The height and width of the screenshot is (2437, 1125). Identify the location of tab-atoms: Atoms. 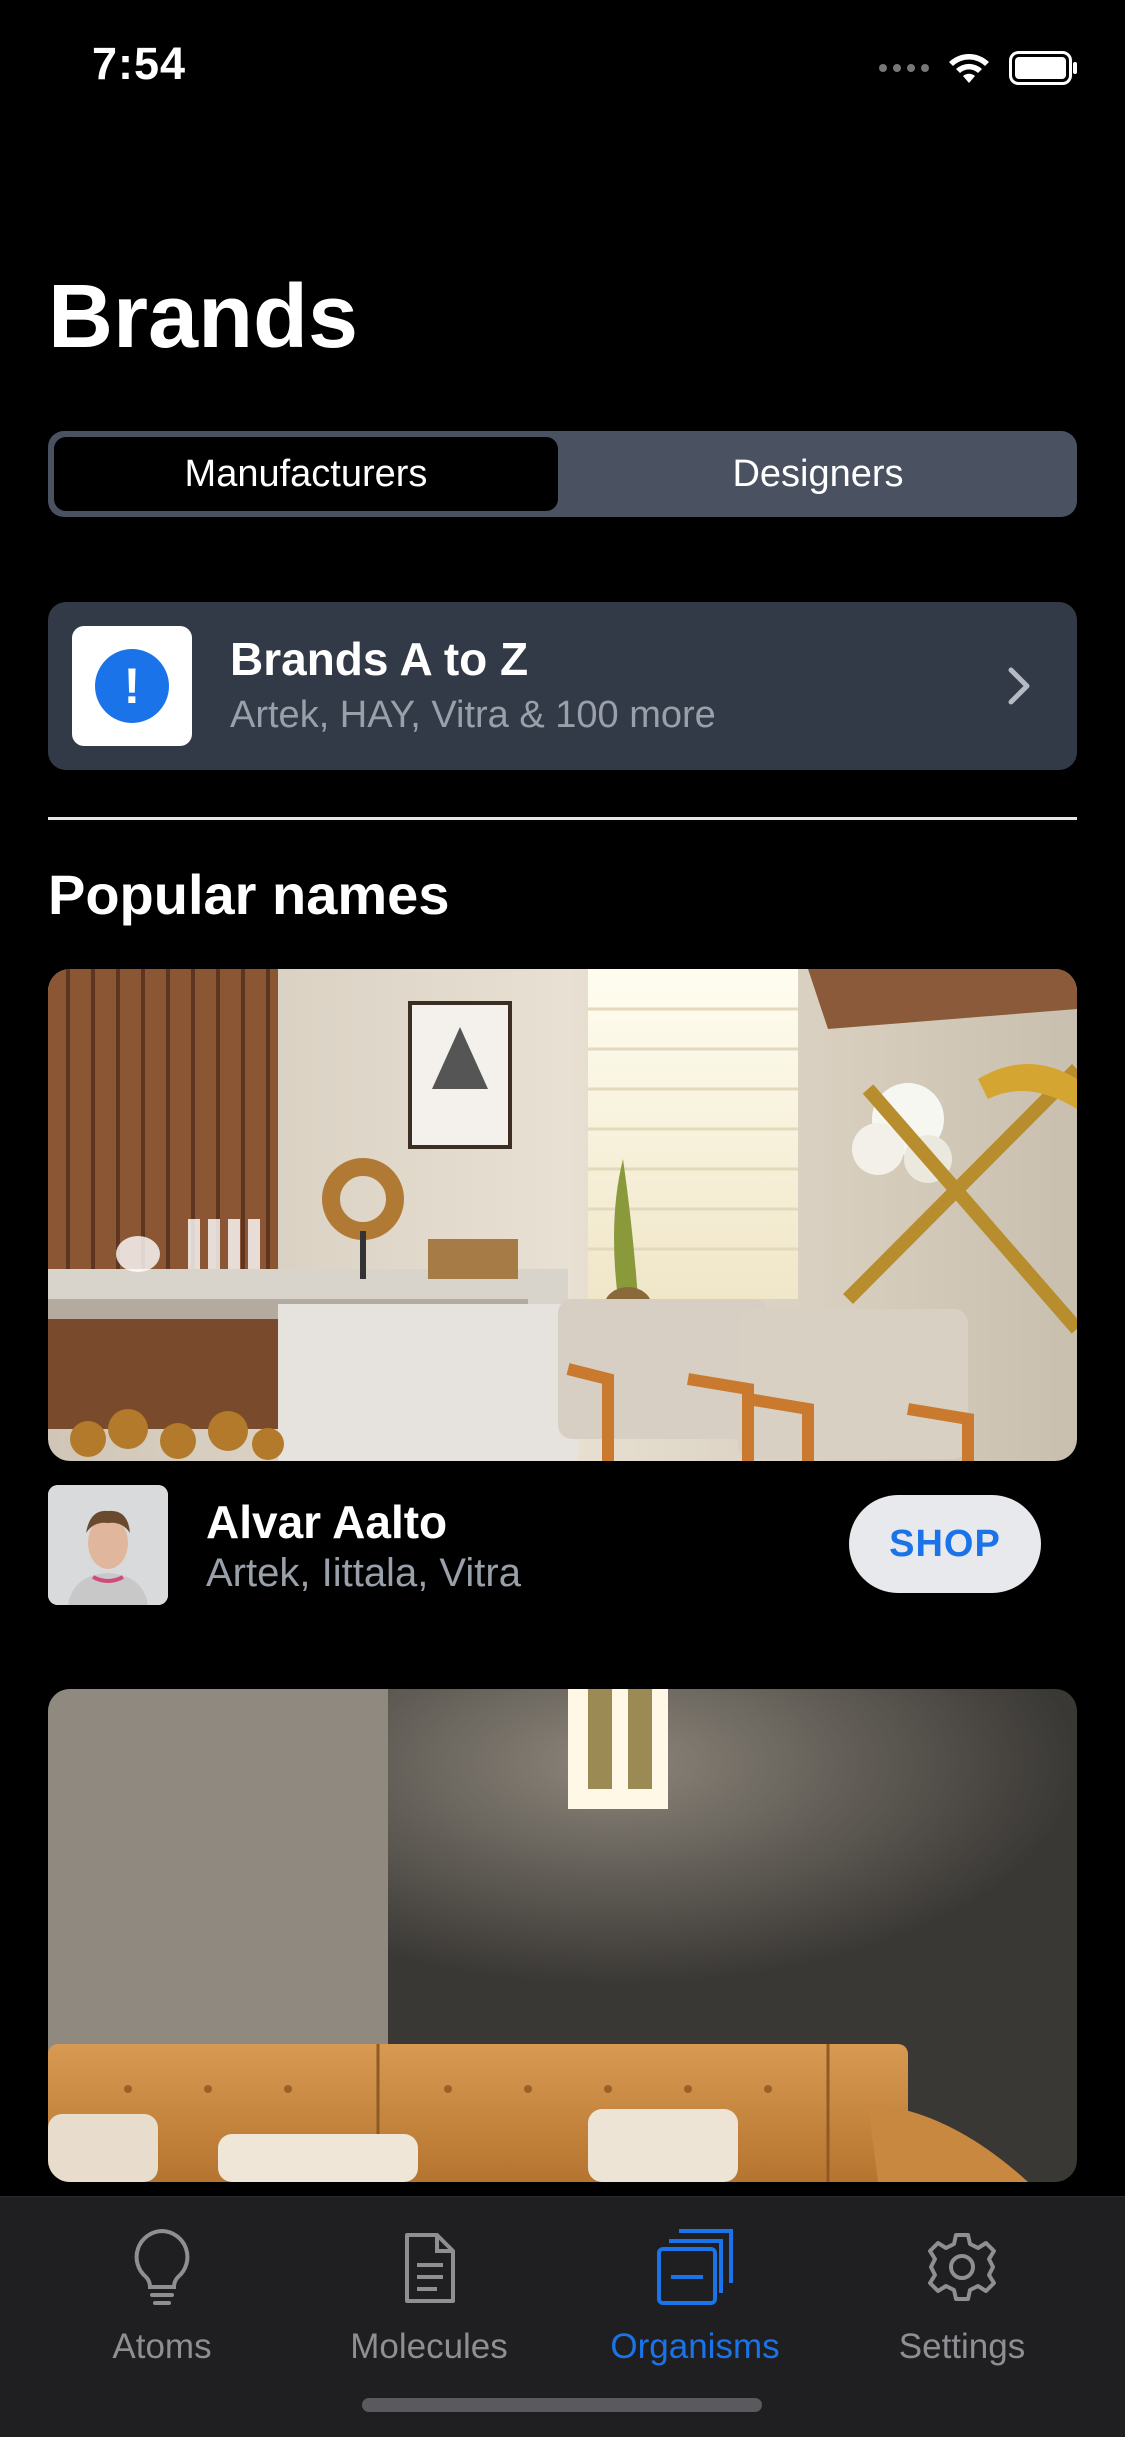
(162, 2302).